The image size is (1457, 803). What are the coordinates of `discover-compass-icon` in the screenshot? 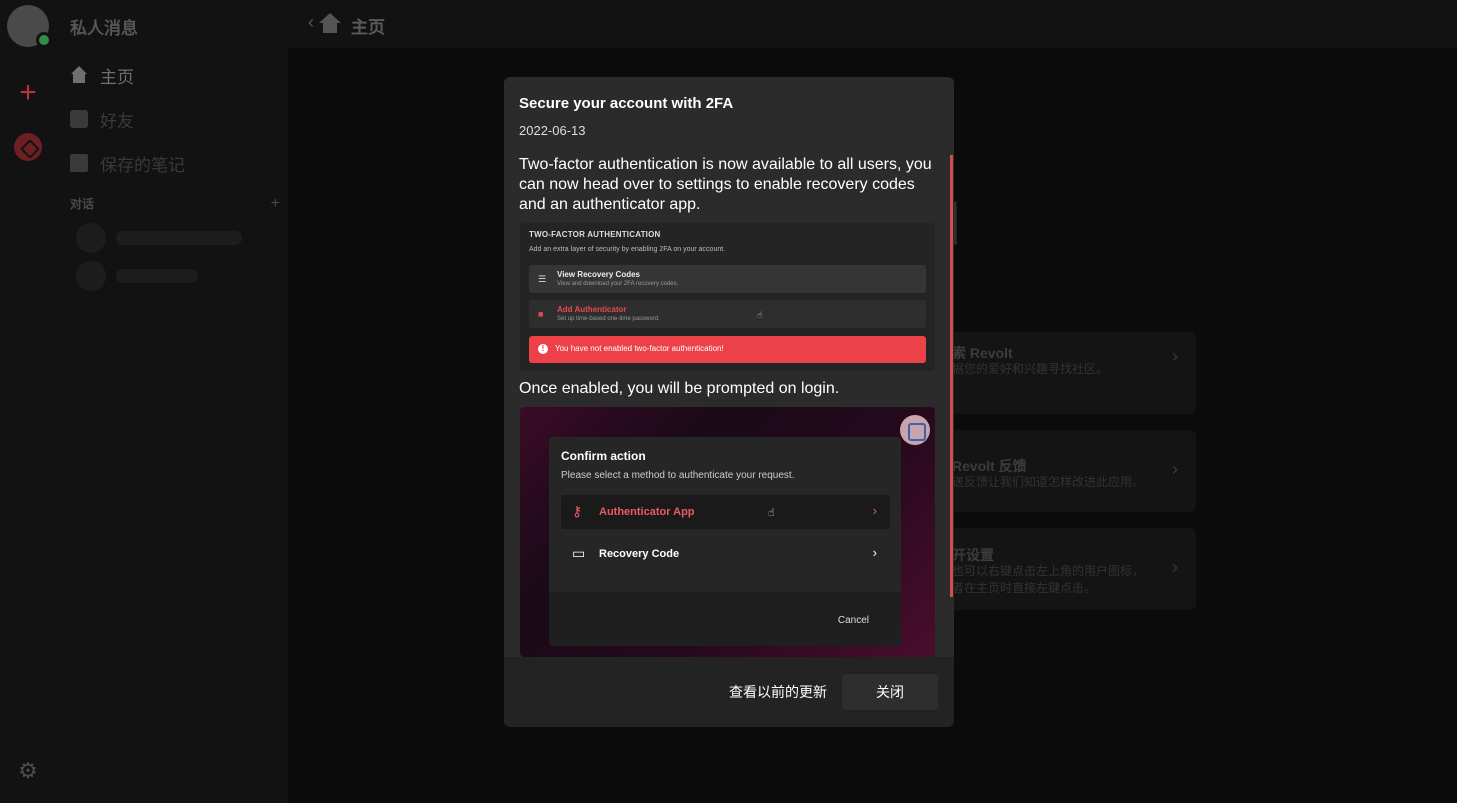 It's located at (28, 147).